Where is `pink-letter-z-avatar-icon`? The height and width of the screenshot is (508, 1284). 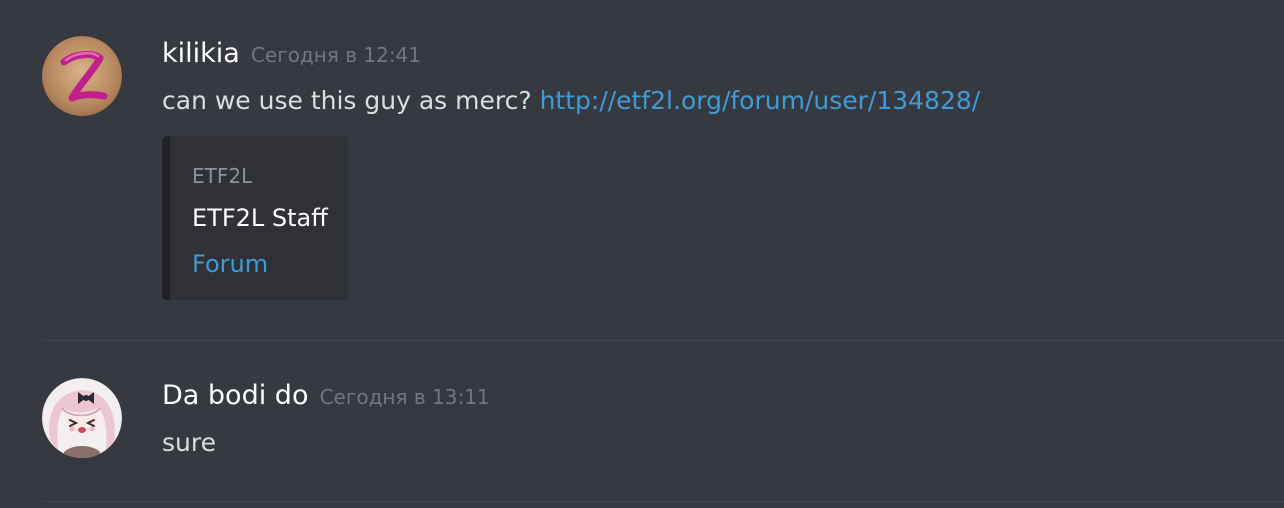
pink-letter-z-avatar-icon is located at coordinates (82, 76).